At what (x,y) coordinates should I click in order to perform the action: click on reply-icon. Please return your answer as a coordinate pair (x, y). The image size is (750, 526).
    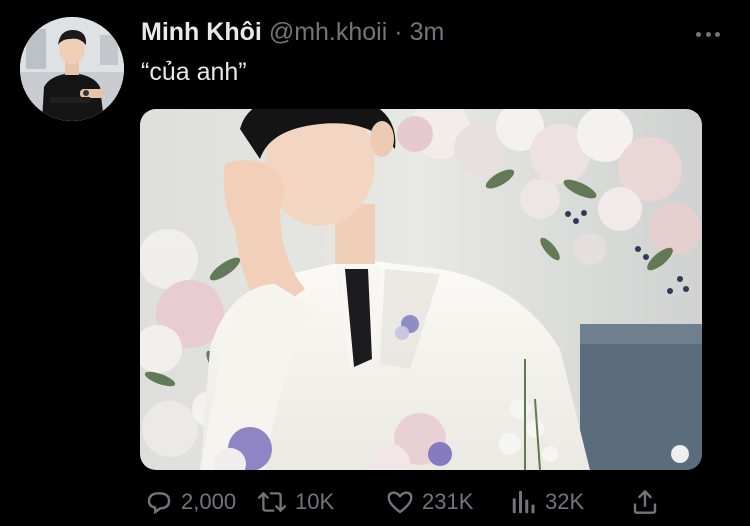
    Looking at the image, I should click on (159, 503).